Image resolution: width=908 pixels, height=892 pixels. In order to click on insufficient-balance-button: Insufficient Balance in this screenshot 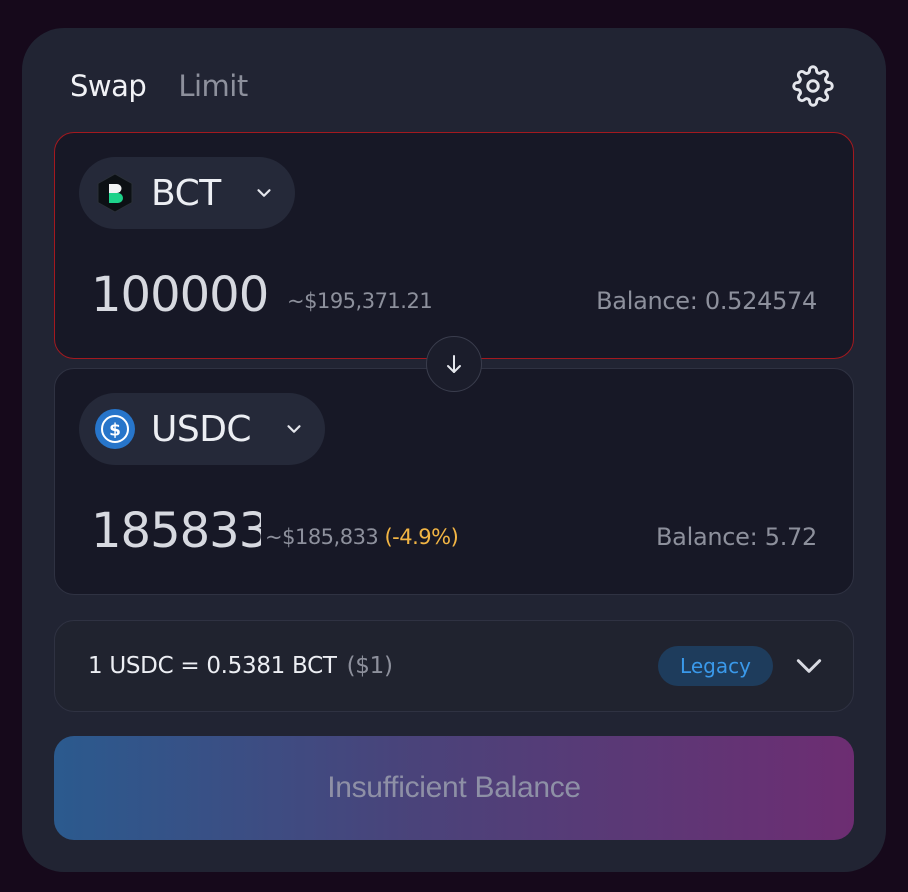, I will do `click(454, 788)`.